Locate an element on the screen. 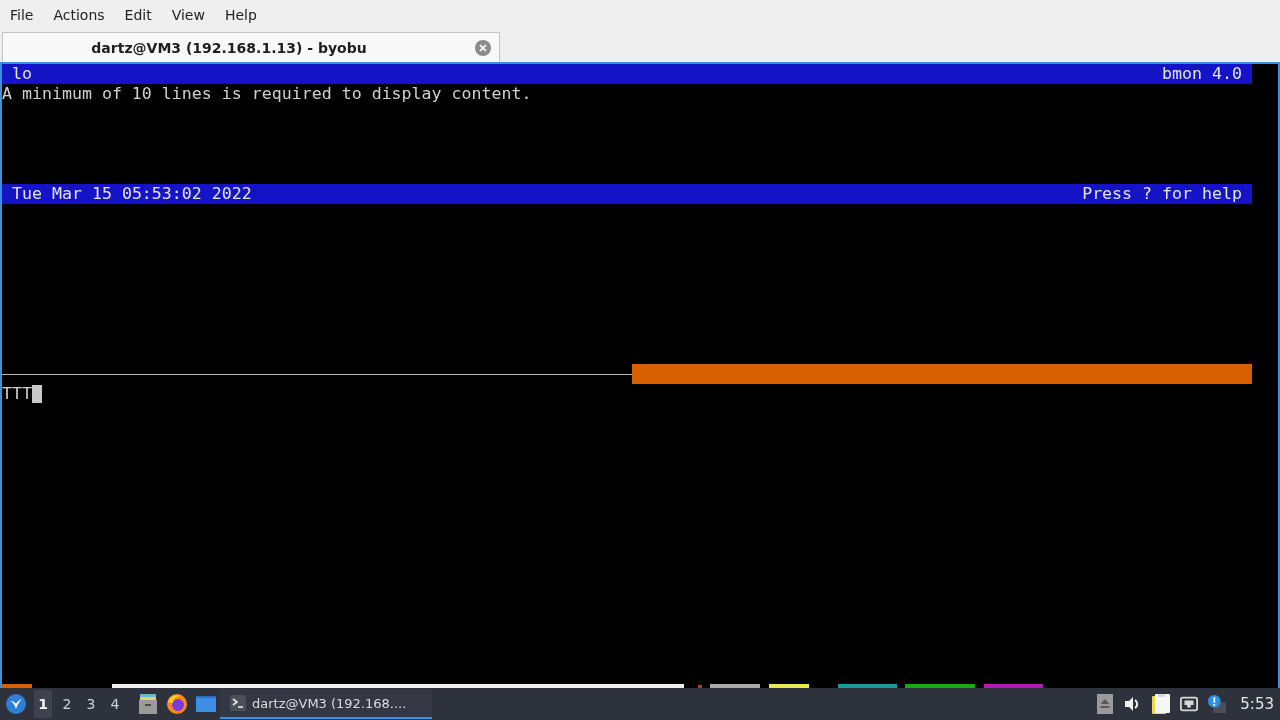 The image size is (1280, 720). close-icon is located at coordinates (483, 47).